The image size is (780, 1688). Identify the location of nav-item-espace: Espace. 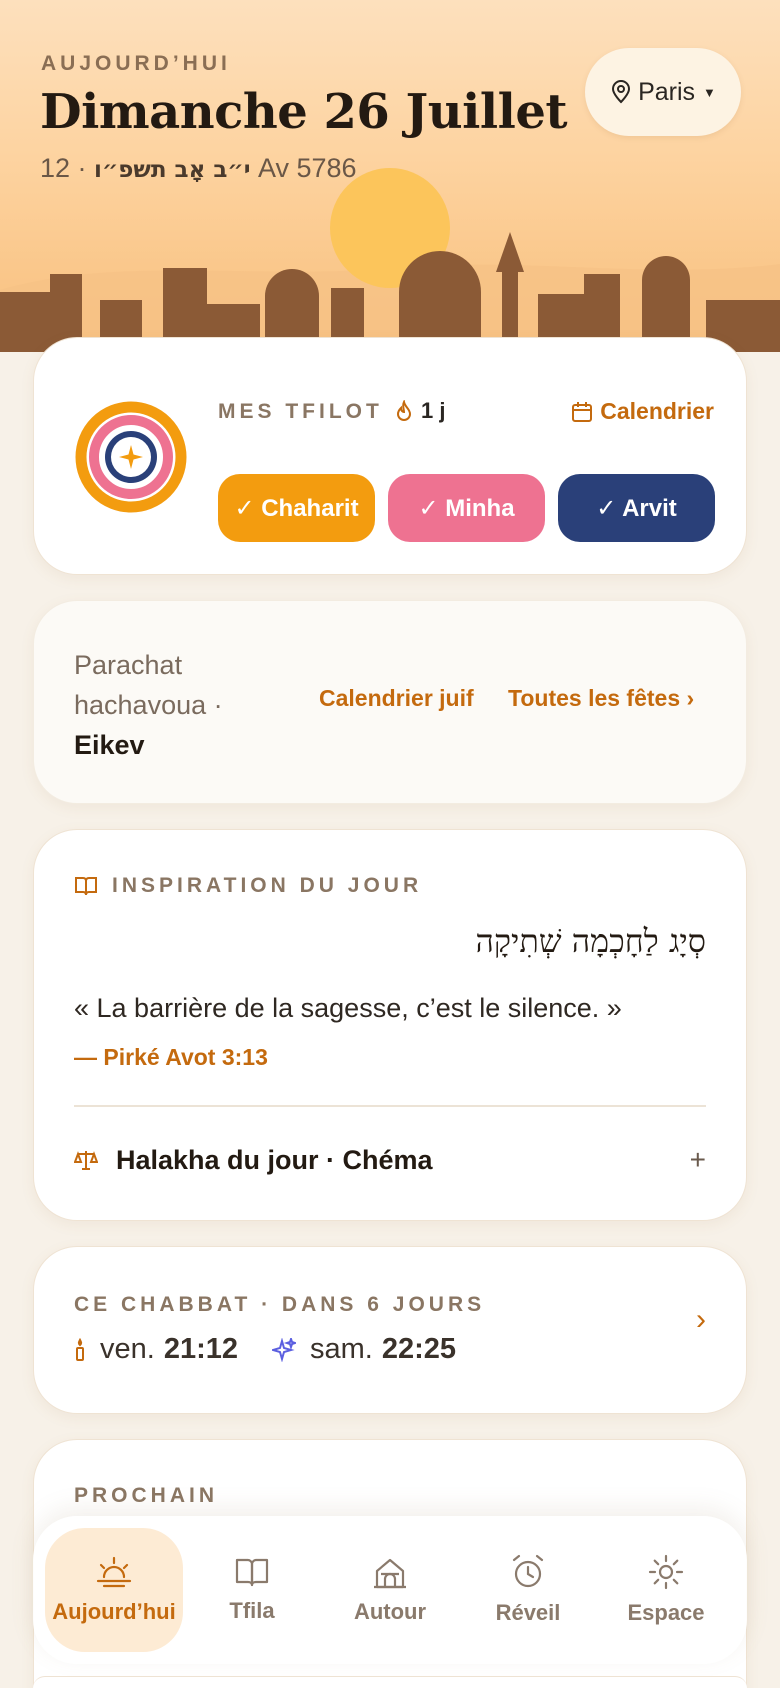
(666, 1590).